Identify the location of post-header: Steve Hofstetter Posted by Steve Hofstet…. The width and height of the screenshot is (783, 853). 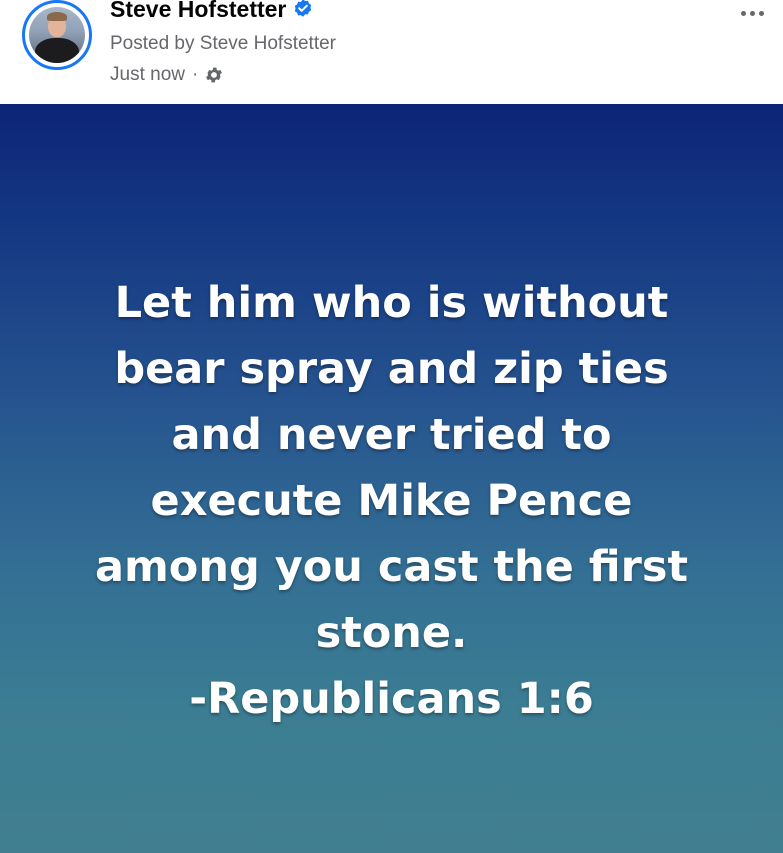
(391, 52).